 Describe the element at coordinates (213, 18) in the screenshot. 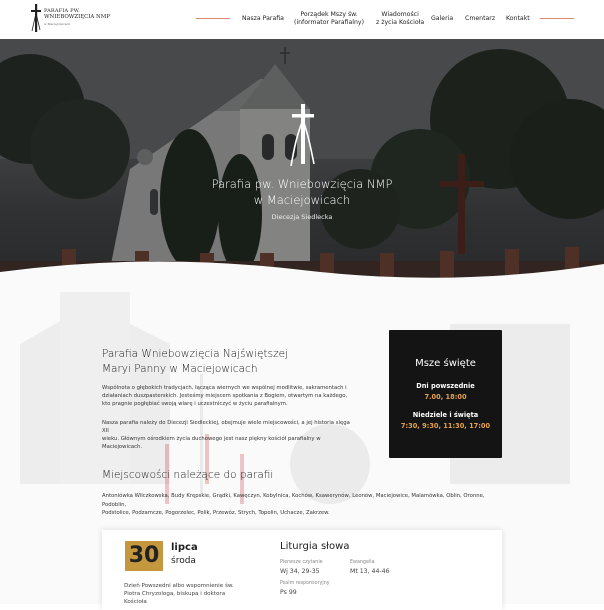

I see `nav-decor-line-left` at that location.